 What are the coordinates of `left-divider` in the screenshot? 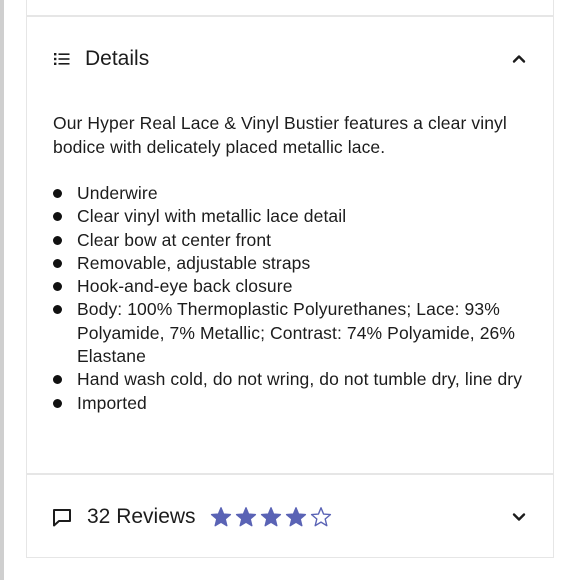 It's located at (2, 290).